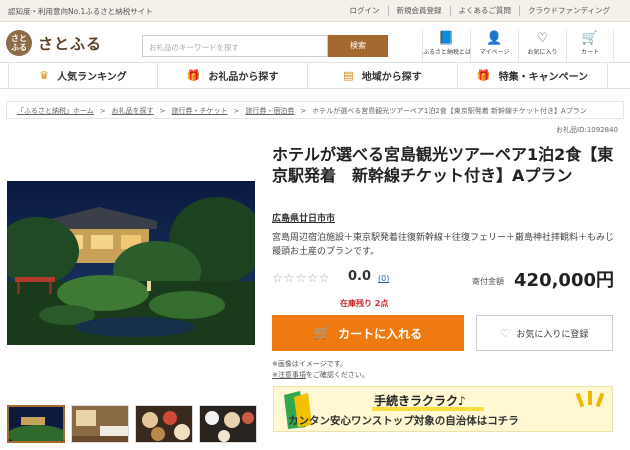  I want to click on one-stop-banner: 手続きラクラク♪ カンタン安心ワンストップ対象の自治体はコチラ, so click(443, 409).